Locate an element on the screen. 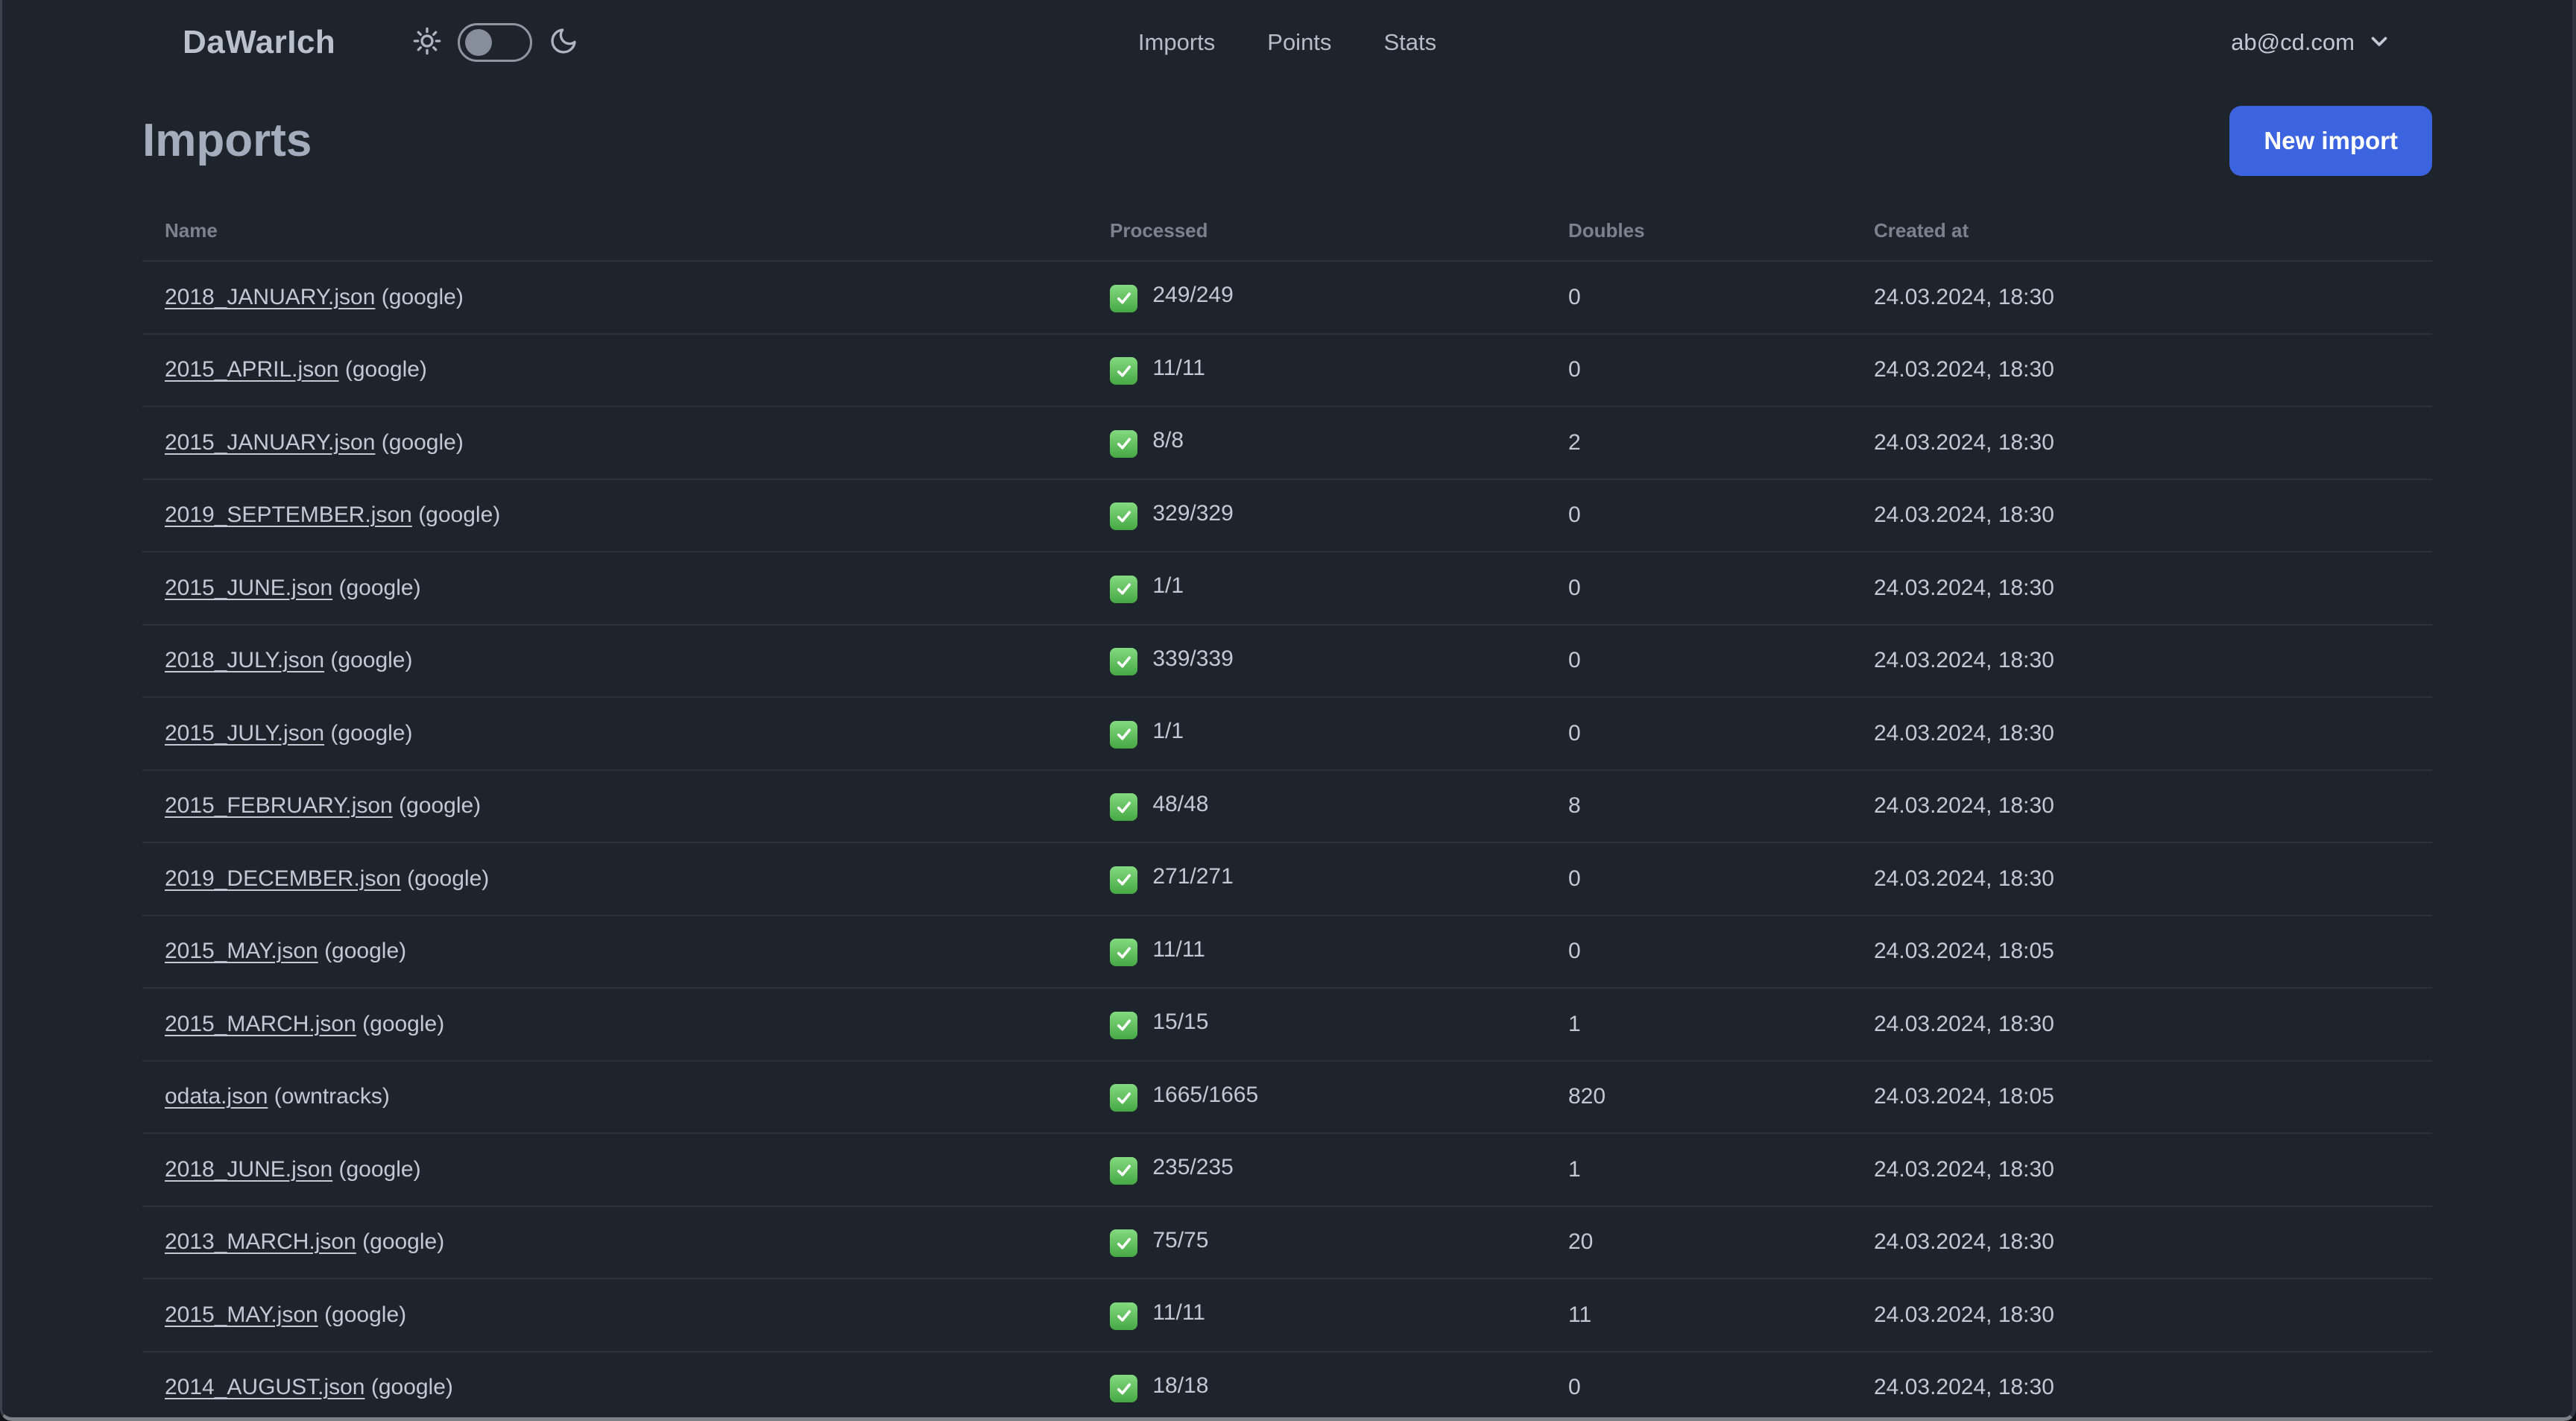  processed-cell: 48/48 is located at coordinates (1316, 805).